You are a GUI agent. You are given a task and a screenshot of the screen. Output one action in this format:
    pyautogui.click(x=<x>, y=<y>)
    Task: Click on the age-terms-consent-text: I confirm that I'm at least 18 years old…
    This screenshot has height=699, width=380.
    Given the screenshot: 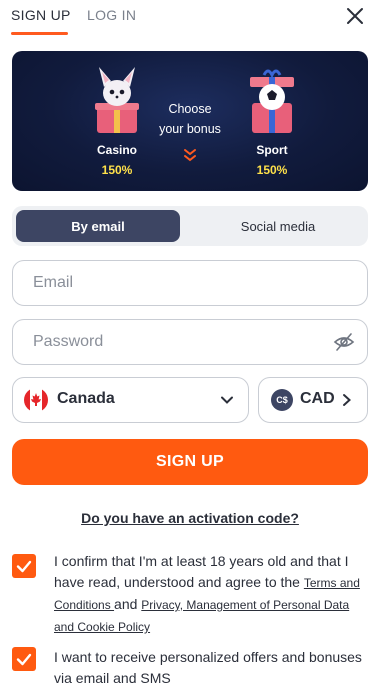 What is the action you would take?
    pyautogui.click(x=213, y=594)
    